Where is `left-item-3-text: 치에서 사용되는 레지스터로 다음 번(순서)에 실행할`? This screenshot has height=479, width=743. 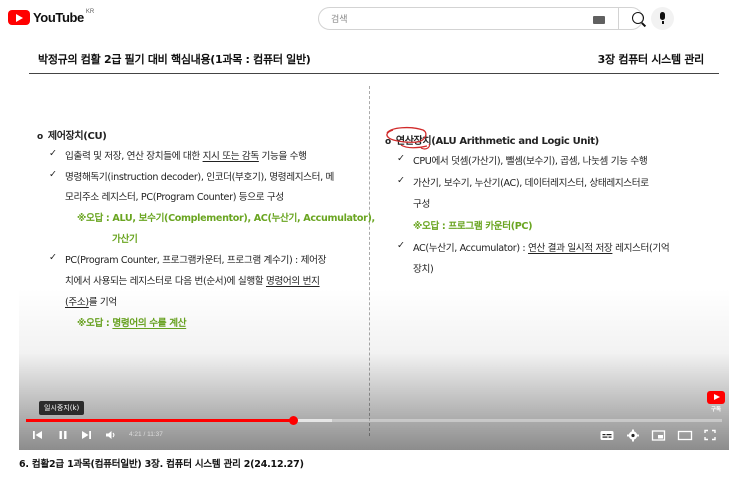 left-item-3-text: 치에서 사용되는 레지스터로 다음 번(순서)에 실행할 is located at coordinates (165, 281).